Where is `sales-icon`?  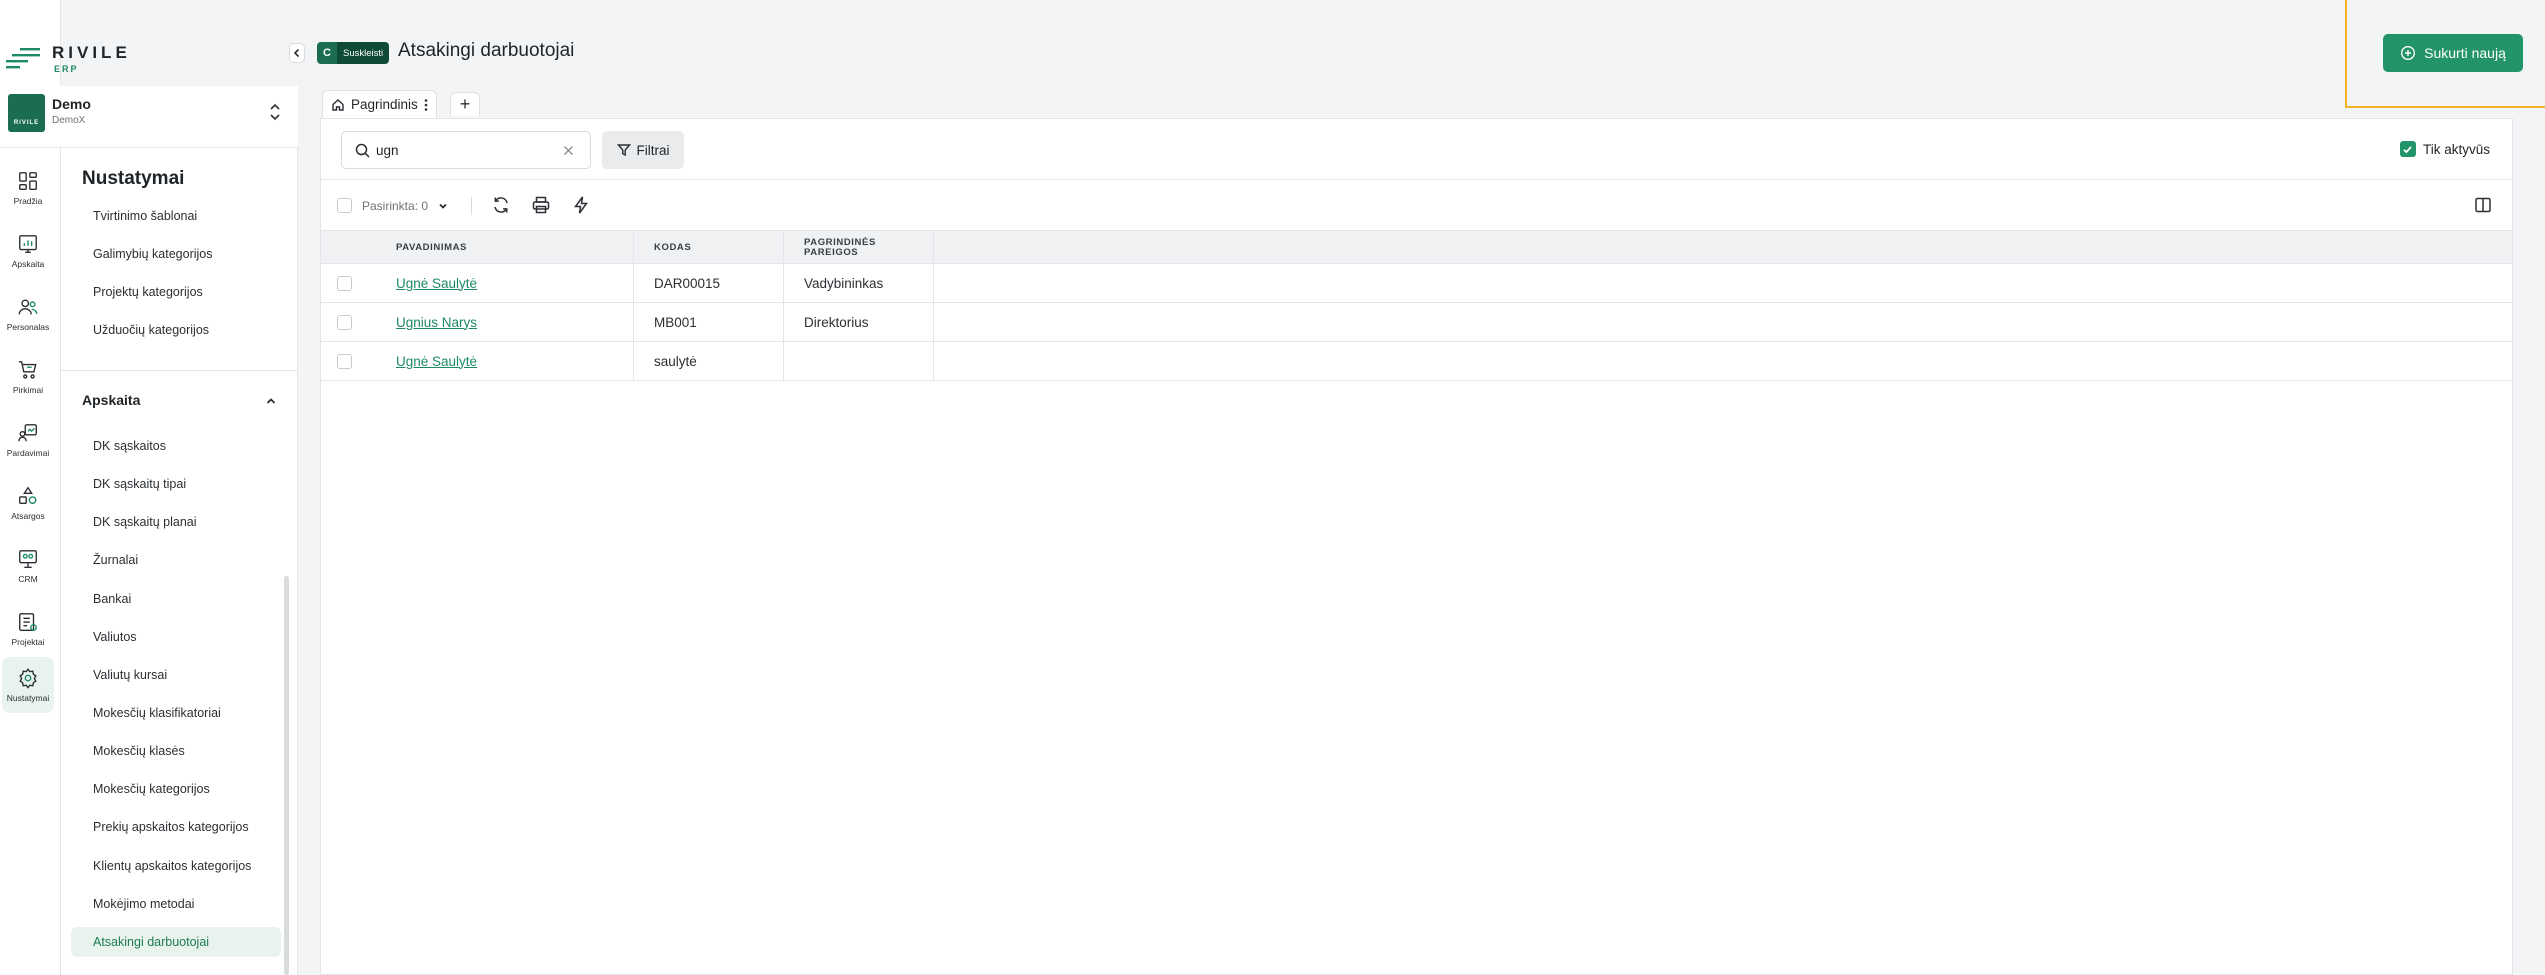 sales-icon is located at coordinates (27, 433).